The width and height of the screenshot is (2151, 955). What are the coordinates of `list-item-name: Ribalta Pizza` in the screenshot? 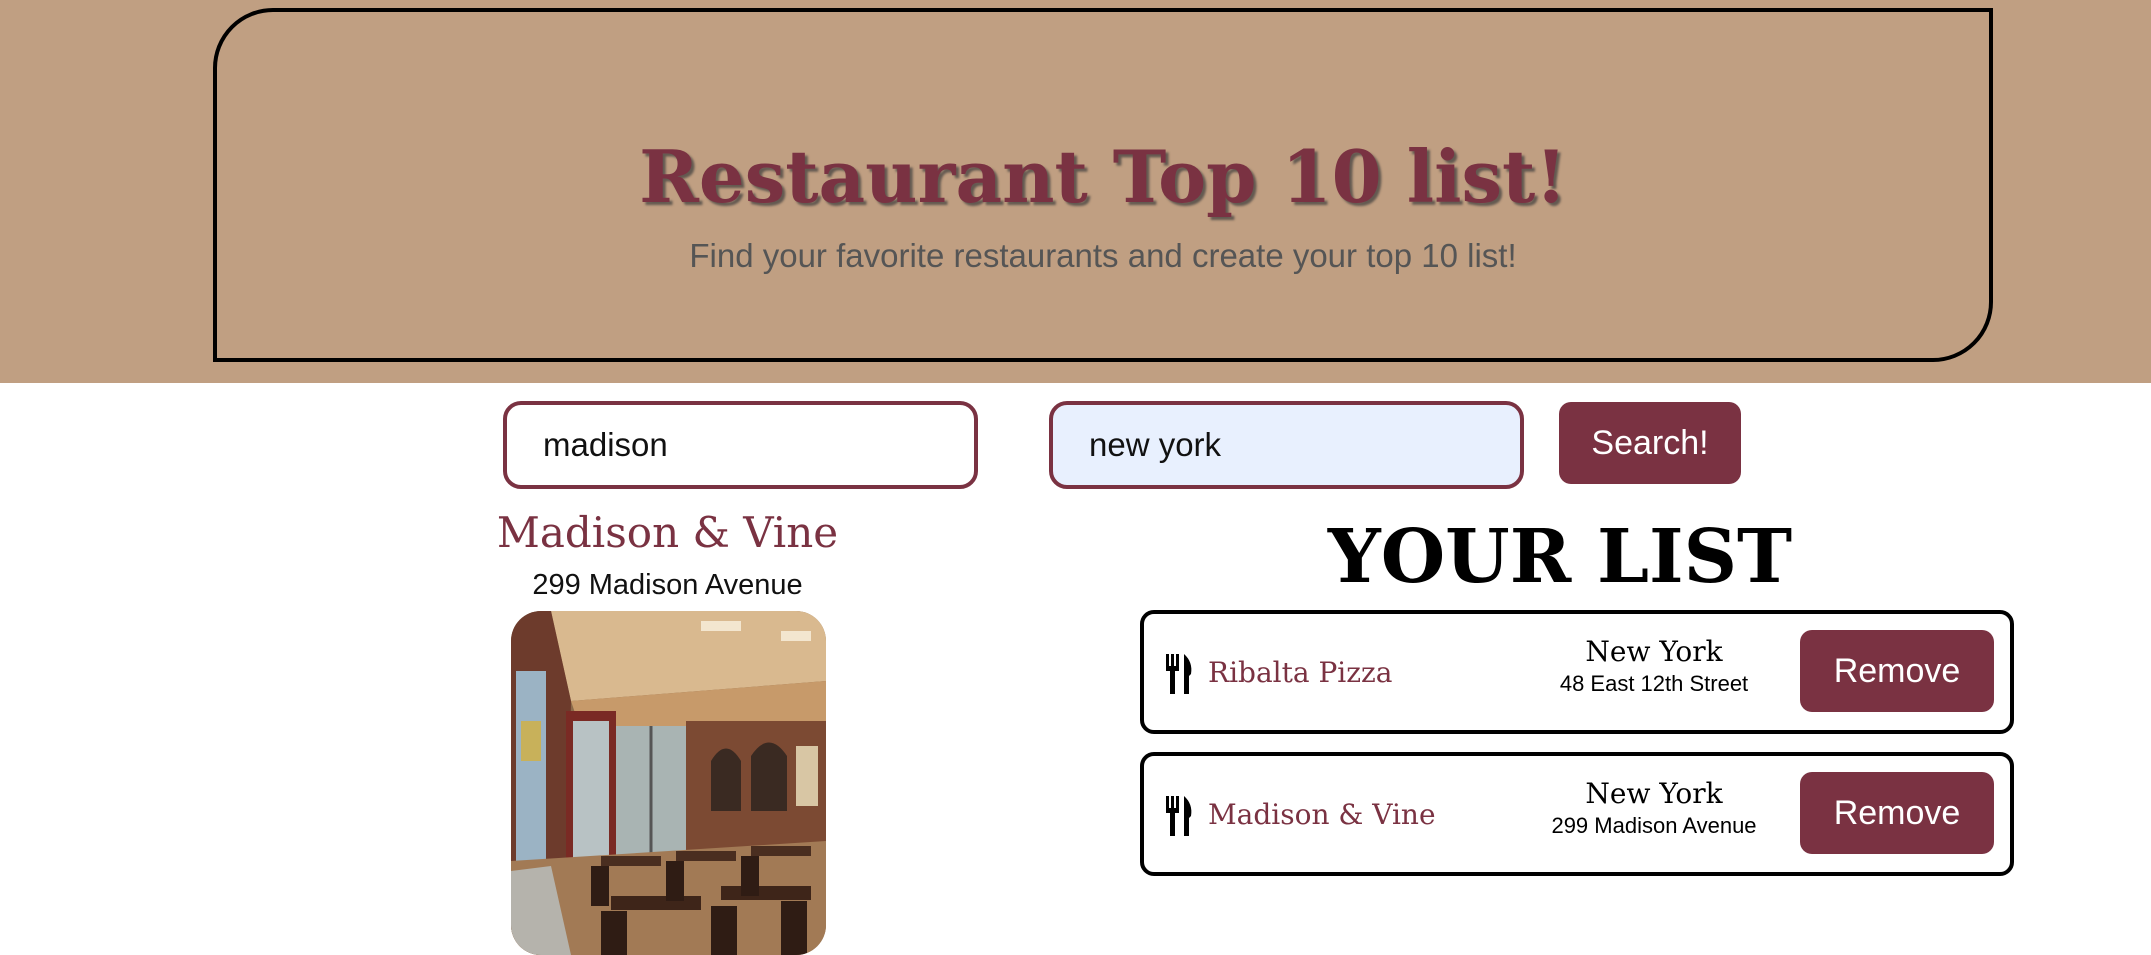 It's located at (1300, 672).